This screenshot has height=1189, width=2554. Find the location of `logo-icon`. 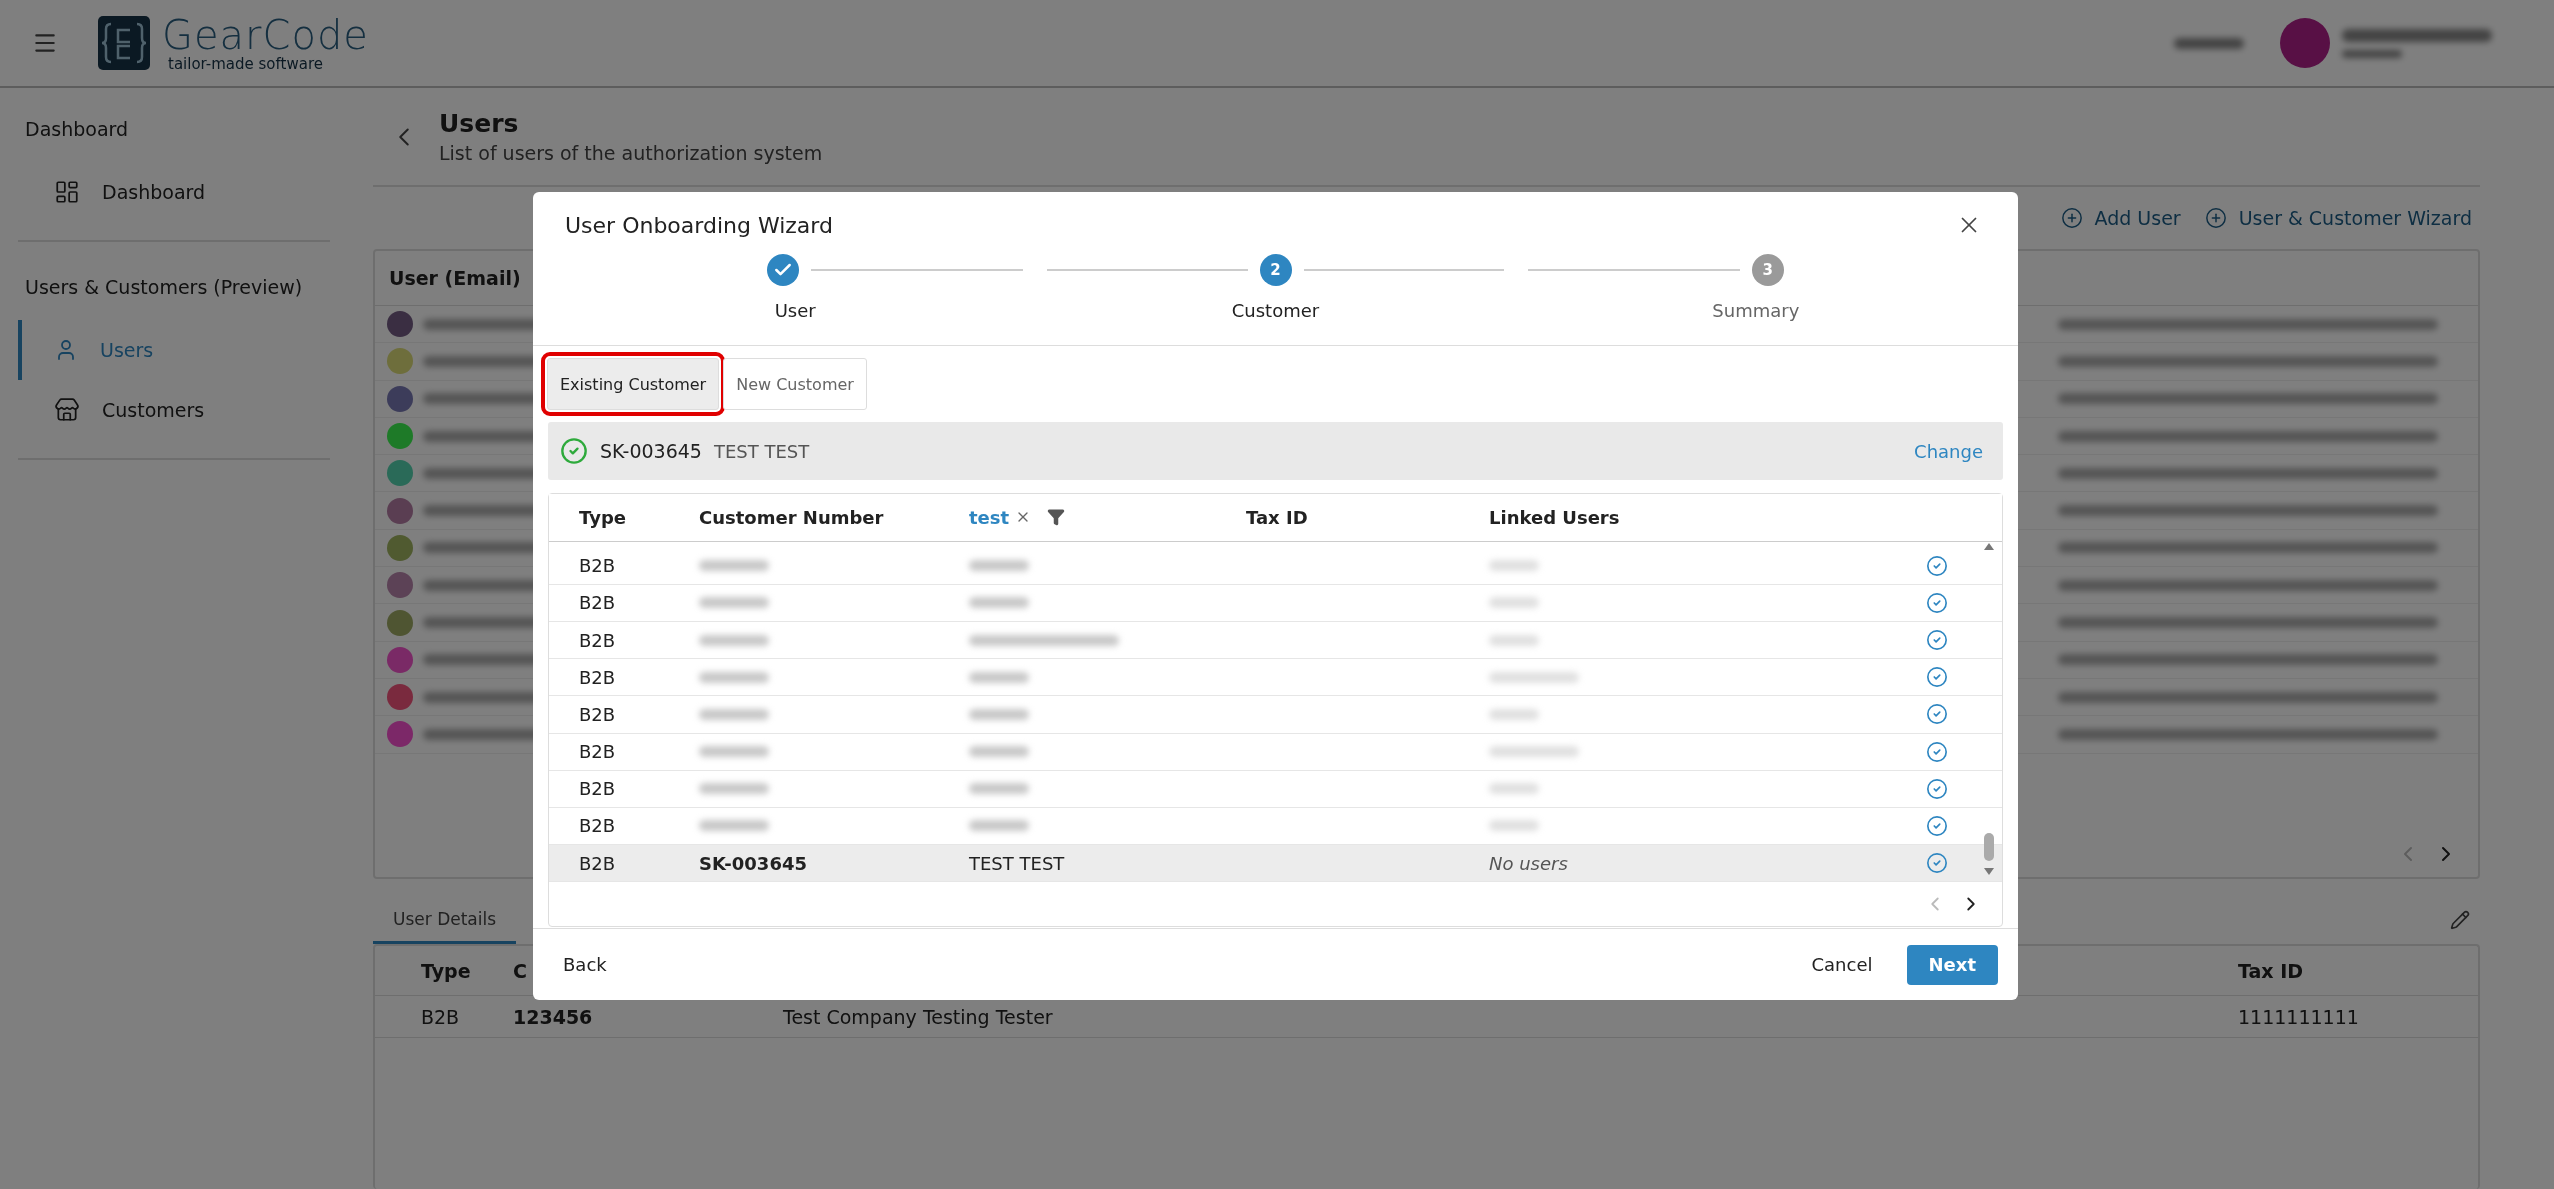

logo-icon is located at coordinates (124, 43).